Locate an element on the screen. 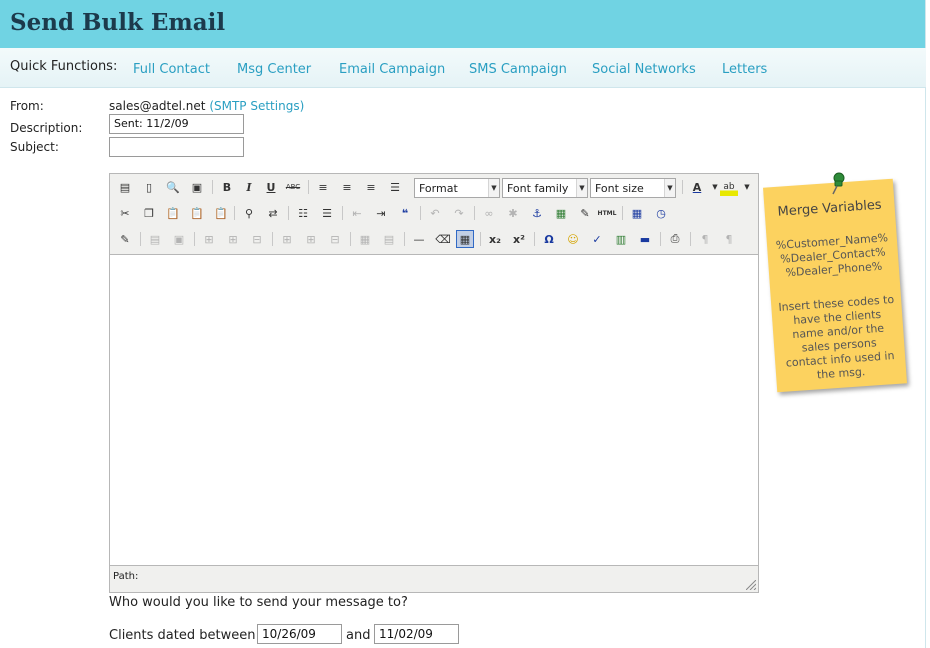  insert-col-before-icon: ⊞ is located at coordinates (287, 239).